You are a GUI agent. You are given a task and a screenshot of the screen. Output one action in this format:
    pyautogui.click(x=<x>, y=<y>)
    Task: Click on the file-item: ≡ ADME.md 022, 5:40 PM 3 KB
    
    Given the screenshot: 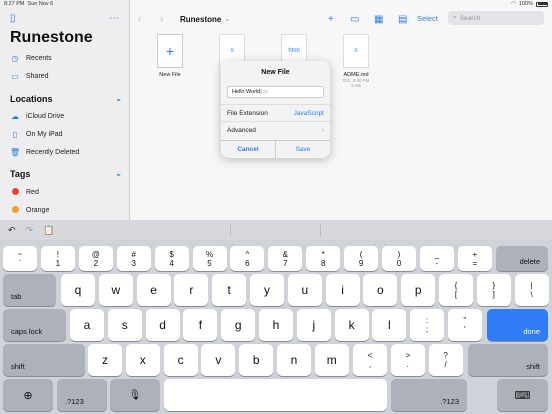 What is the action you would take?
    pyautogui.click(x=356, y=61)
    